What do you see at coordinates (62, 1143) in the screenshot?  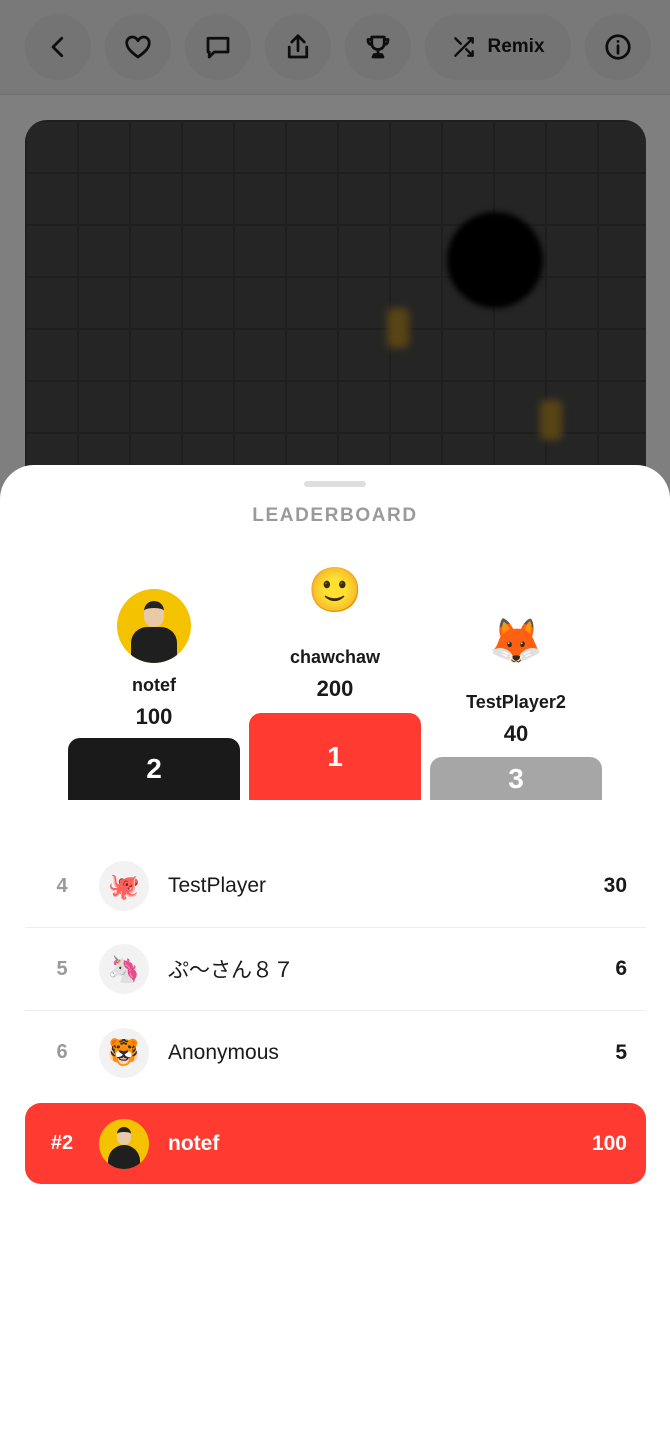 I see `current-user-rank: #2` at bounding box center [62, 1143].